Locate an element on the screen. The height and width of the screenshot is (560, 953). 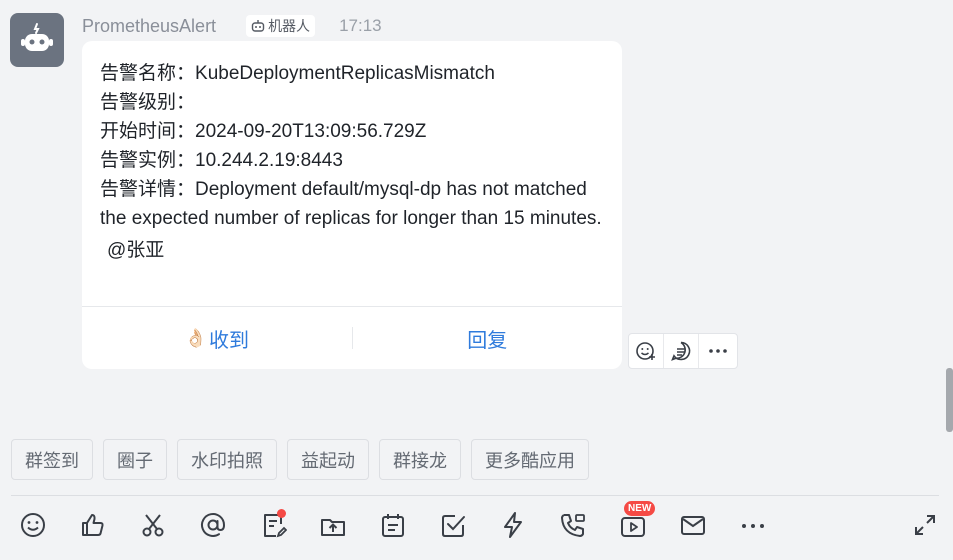
alert-level-line: 告警级别： is located at coordinates (148, 102).